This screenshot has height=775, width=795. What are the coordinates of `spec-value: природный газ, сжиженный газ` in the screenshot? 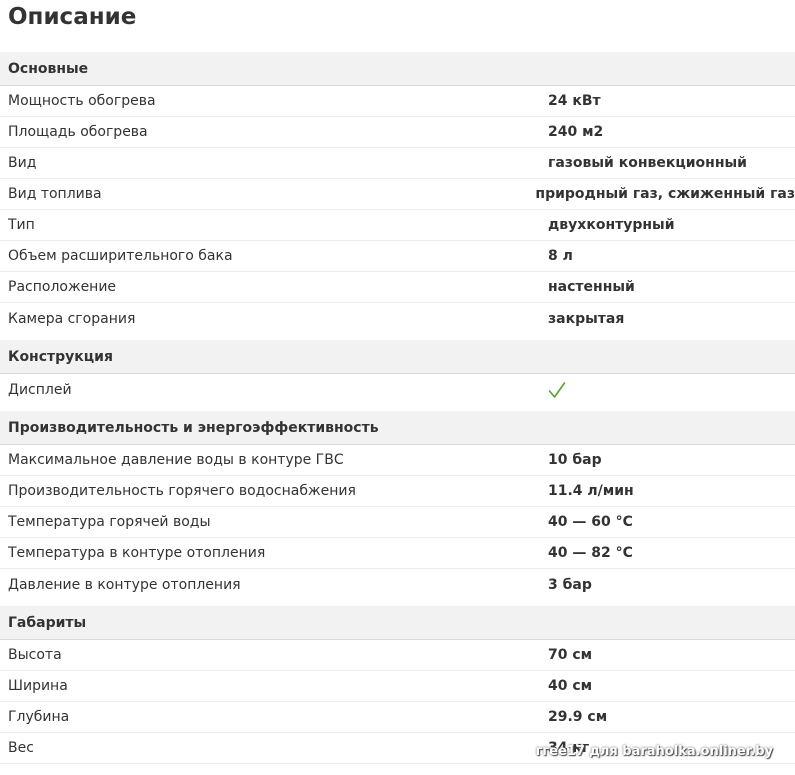 It's located at (665, 194).